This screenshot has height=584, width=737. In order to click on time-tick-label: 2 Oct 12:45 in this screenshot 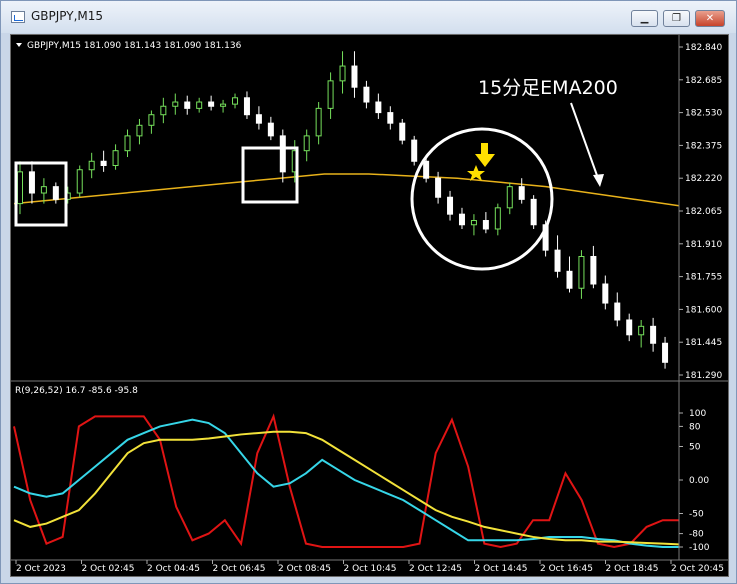, I will do `click(435, 569)`.